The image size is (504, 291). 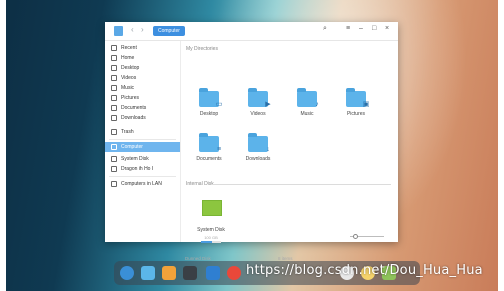 I want to click on terminal-icon, so click(x=190, y=273).